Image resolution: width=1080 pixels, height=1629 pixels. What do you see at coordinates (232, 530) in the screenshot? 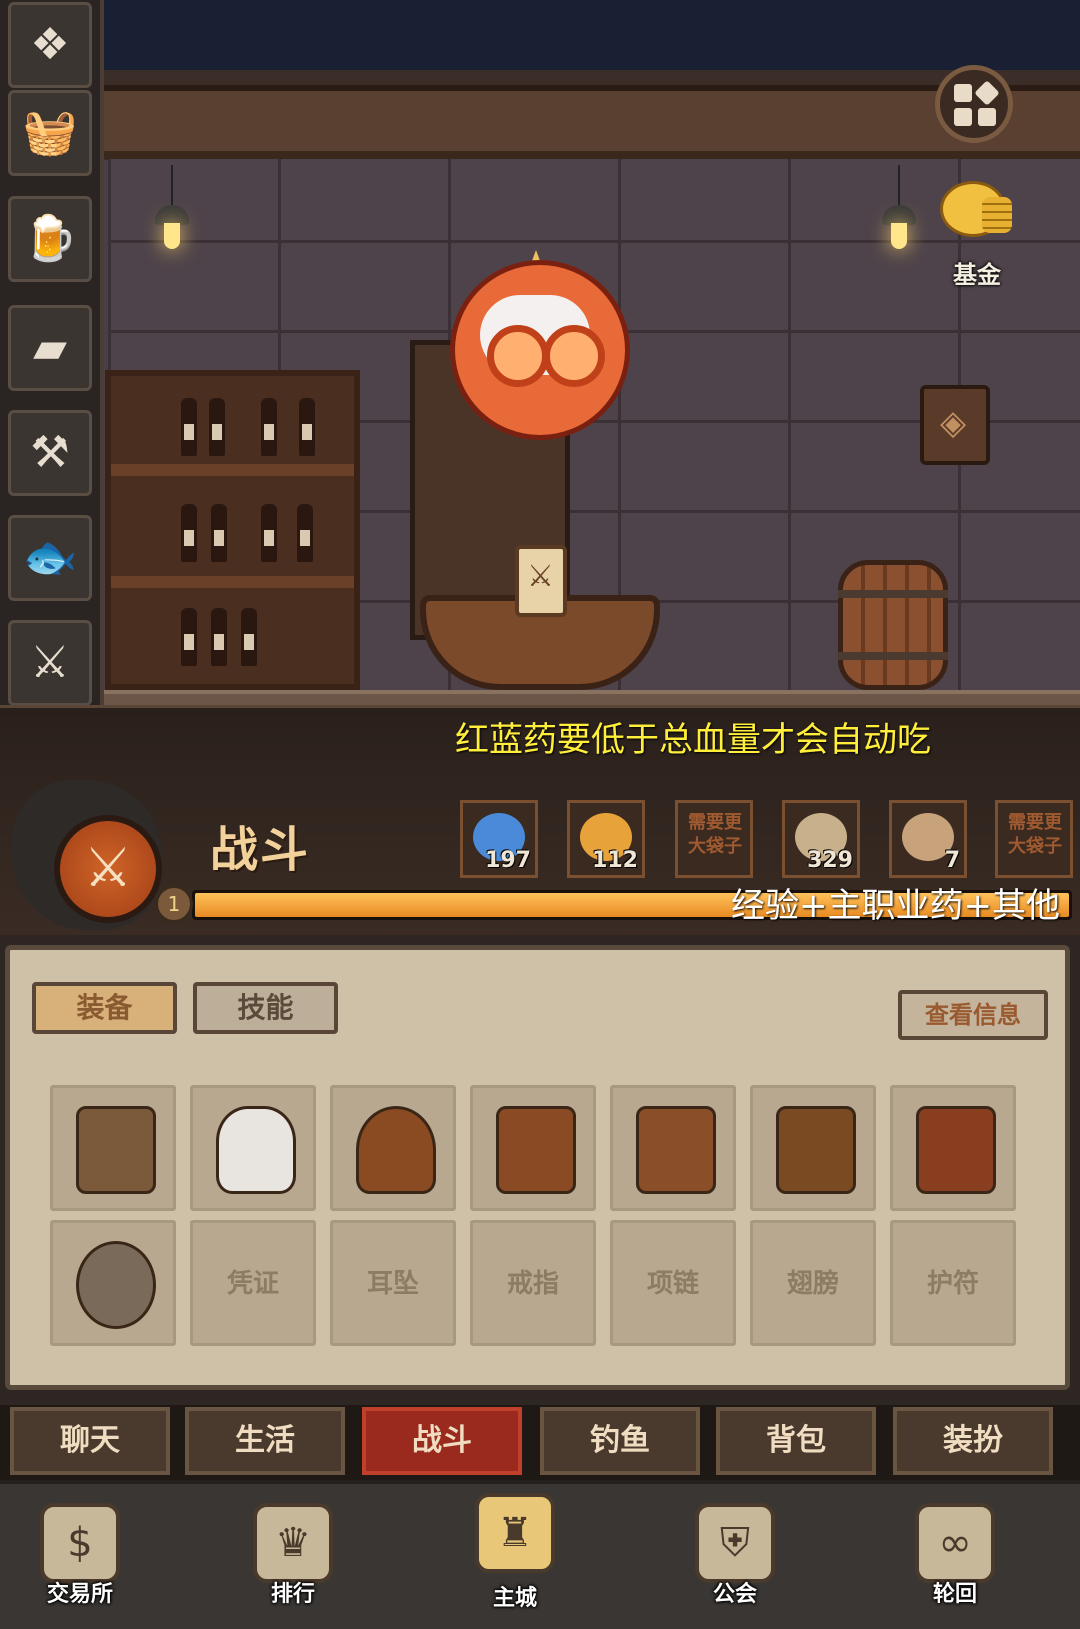
I see `wine-shelf` at bounding box center [232, 530].